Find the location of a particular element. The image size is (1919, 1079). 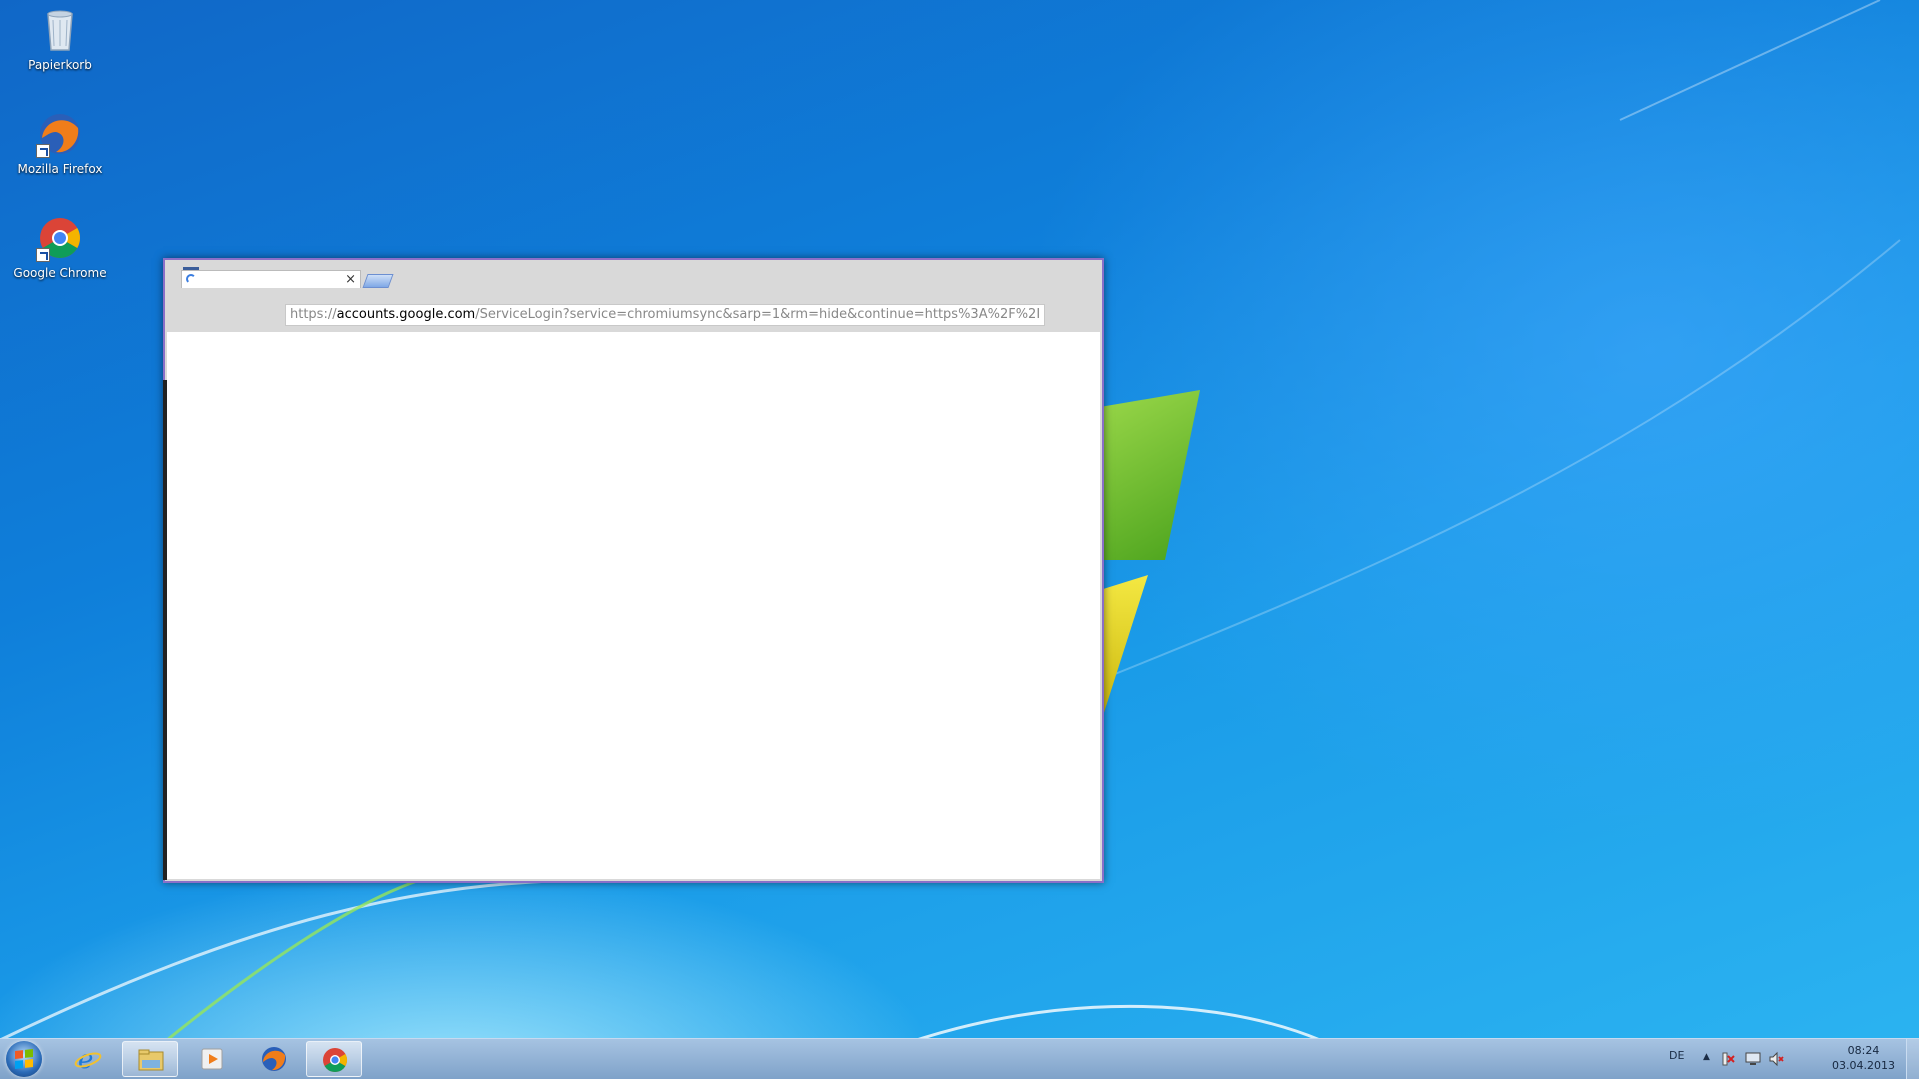

taskbar-internet-explorer: e is located at coordinates (88, 1059).